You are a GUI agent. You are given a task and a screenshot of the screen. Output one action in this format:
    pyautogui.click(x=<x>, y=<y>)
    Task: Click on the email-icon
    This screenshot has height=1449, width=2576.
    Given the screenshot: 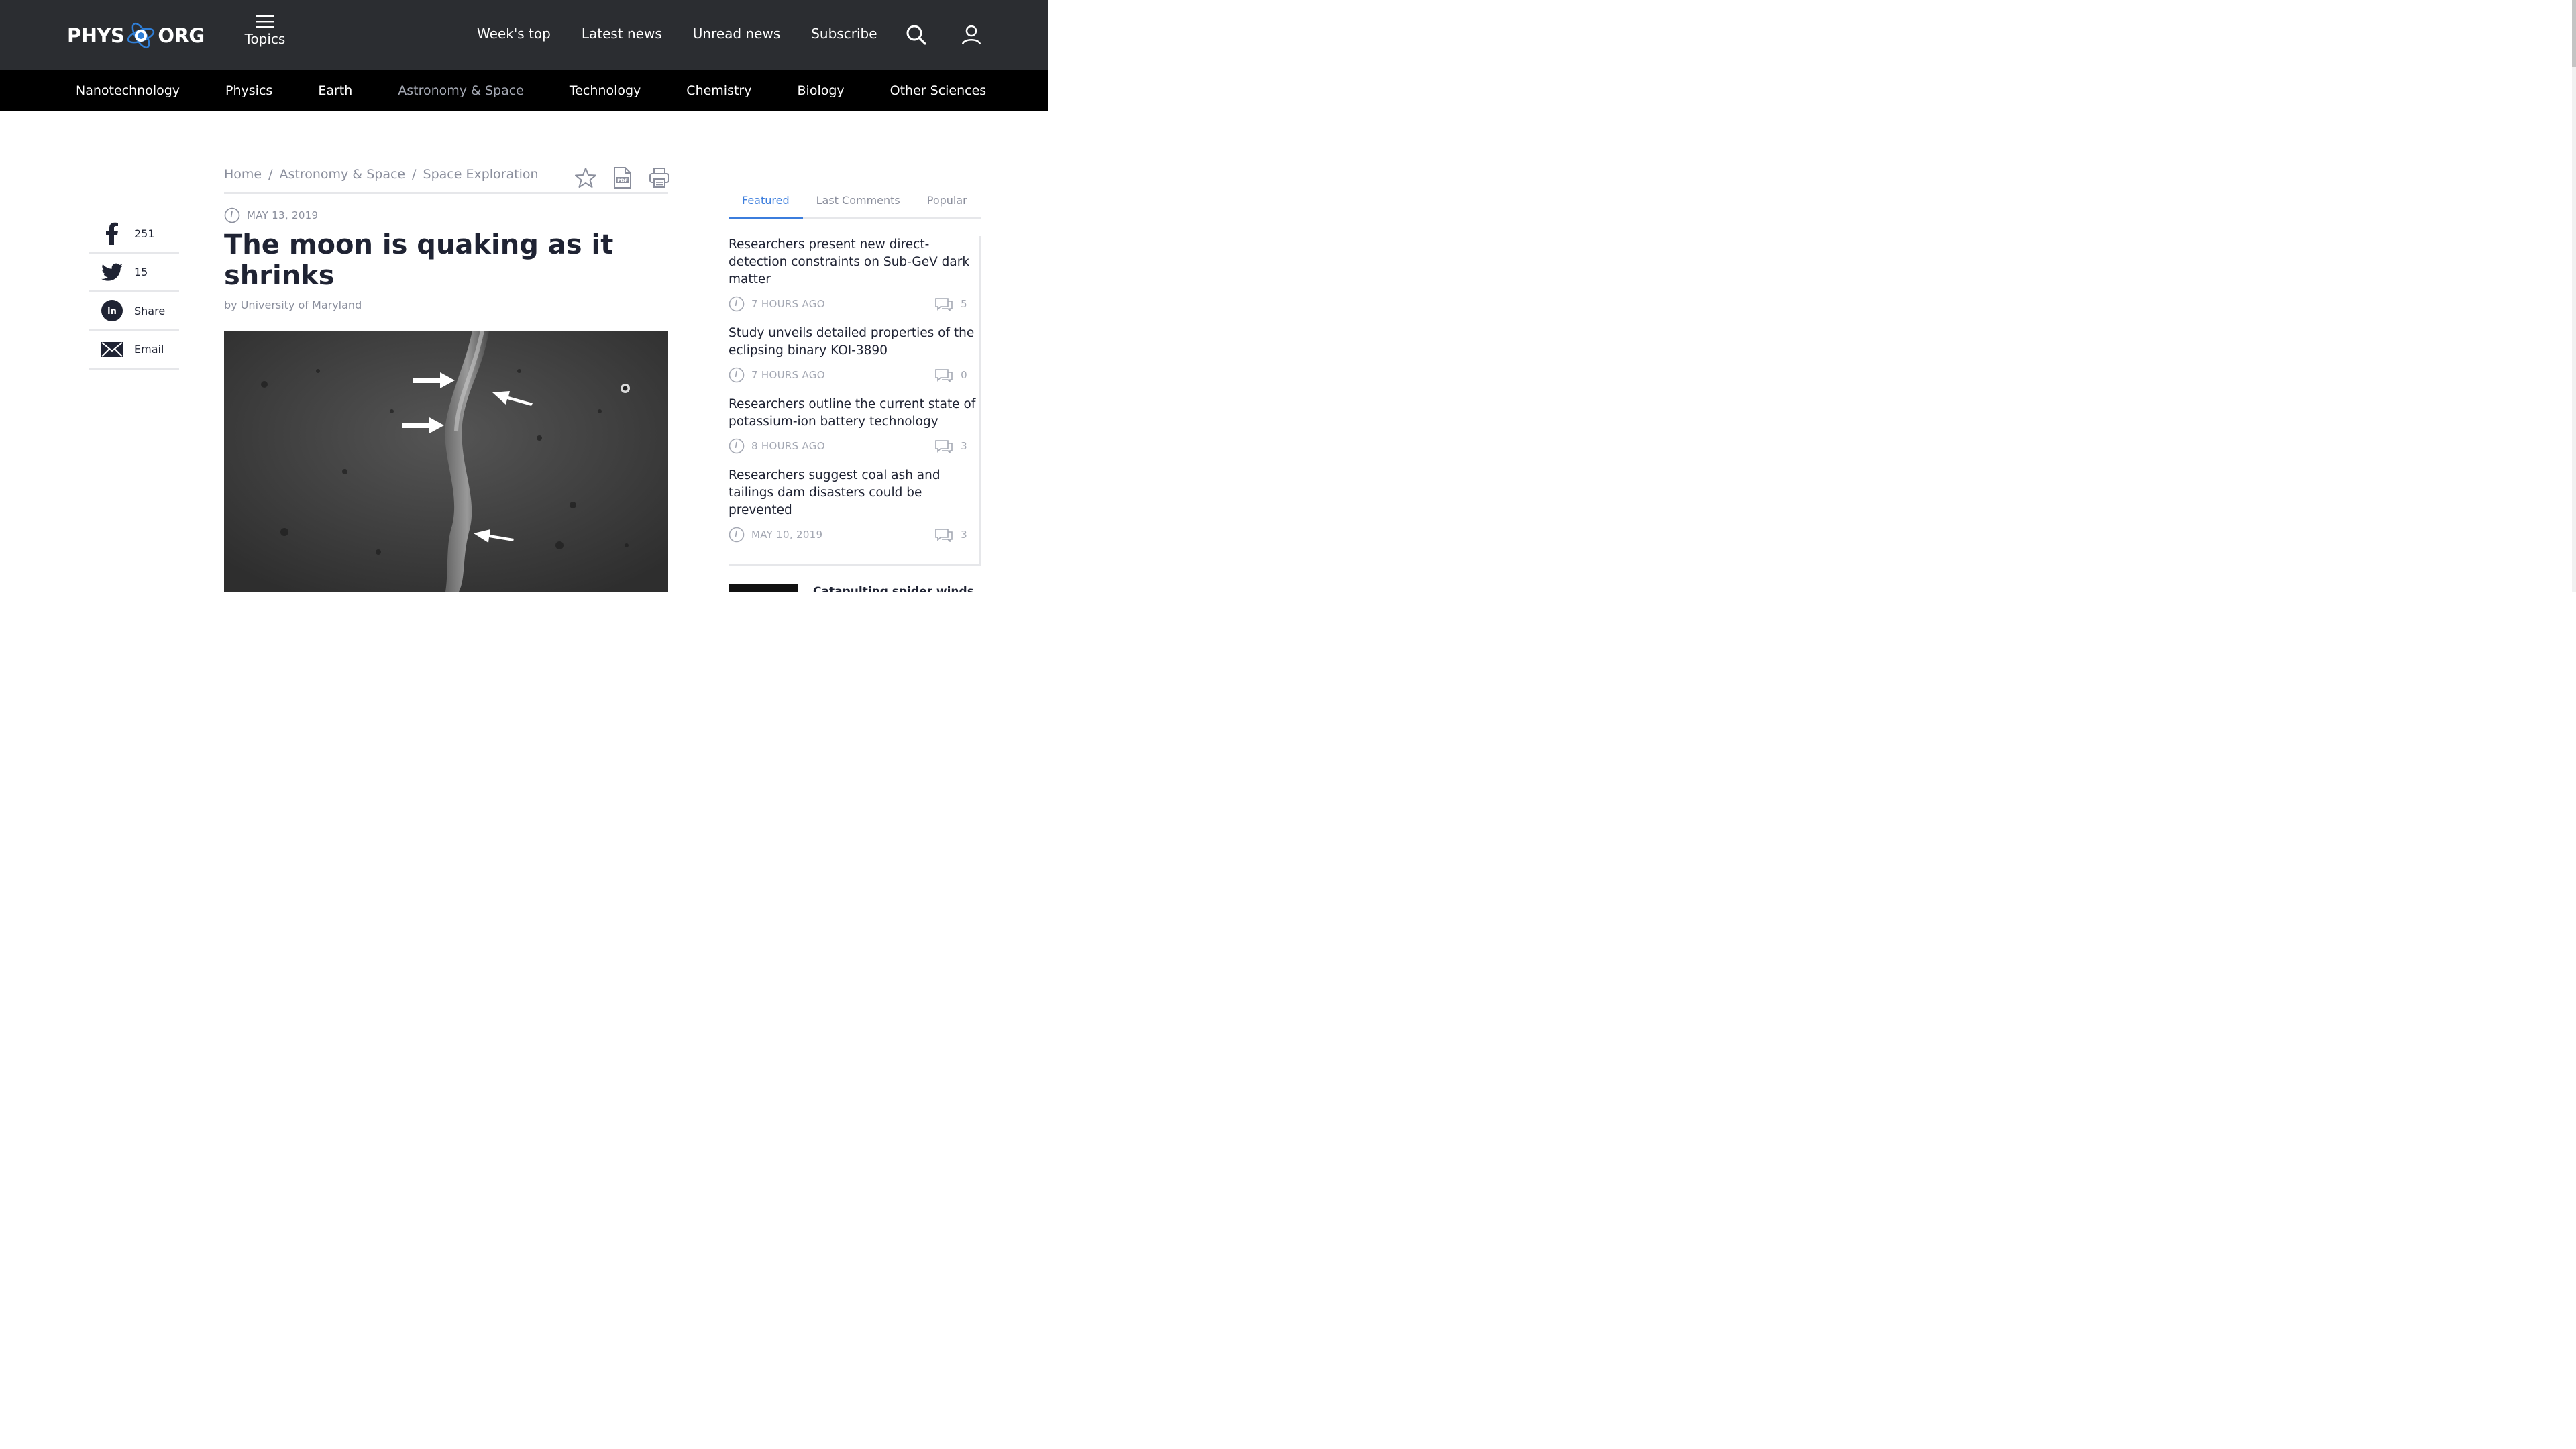 What is the action you would take?
    pyautogui.click(x=112, y=349)
    